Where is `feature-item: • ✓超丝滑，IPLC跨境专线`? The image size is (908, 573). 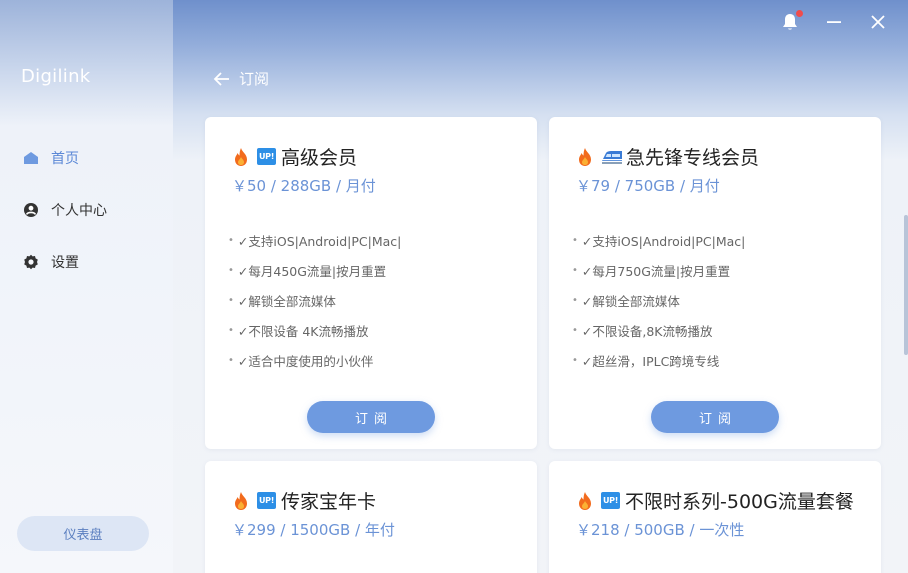
feature-item: • ✓超丝滑，IPLC跨境专线 is located at coordinates (658, 360).